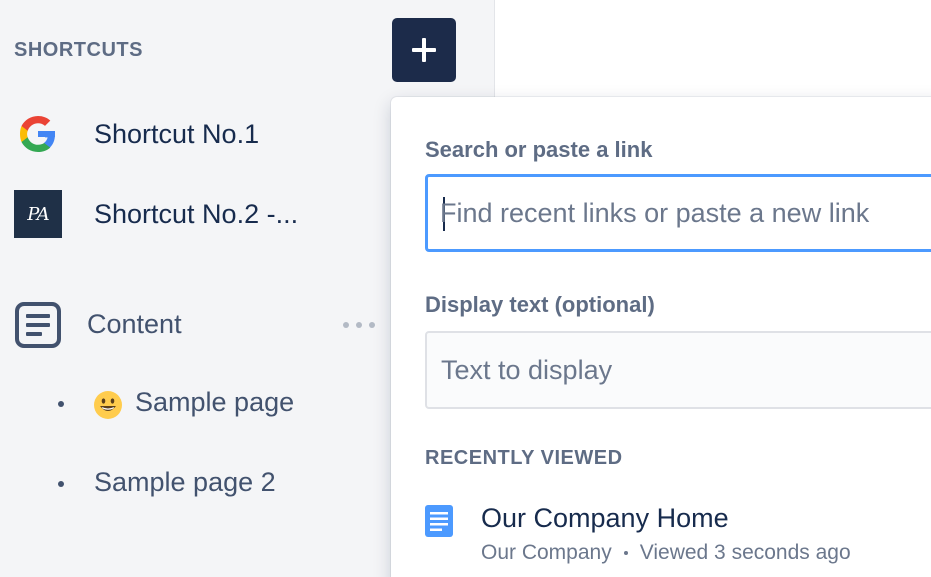  Describe the element at coordinates (605, 518) in the screenshot. I see `recent-item-title: Our Company Home` at that location.